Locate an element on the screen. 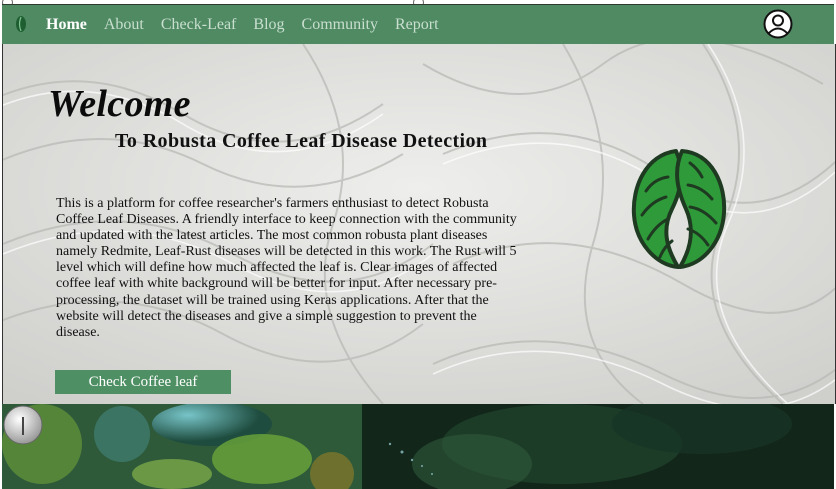  scroll-to-top-button is located at coordinates (23, 425).